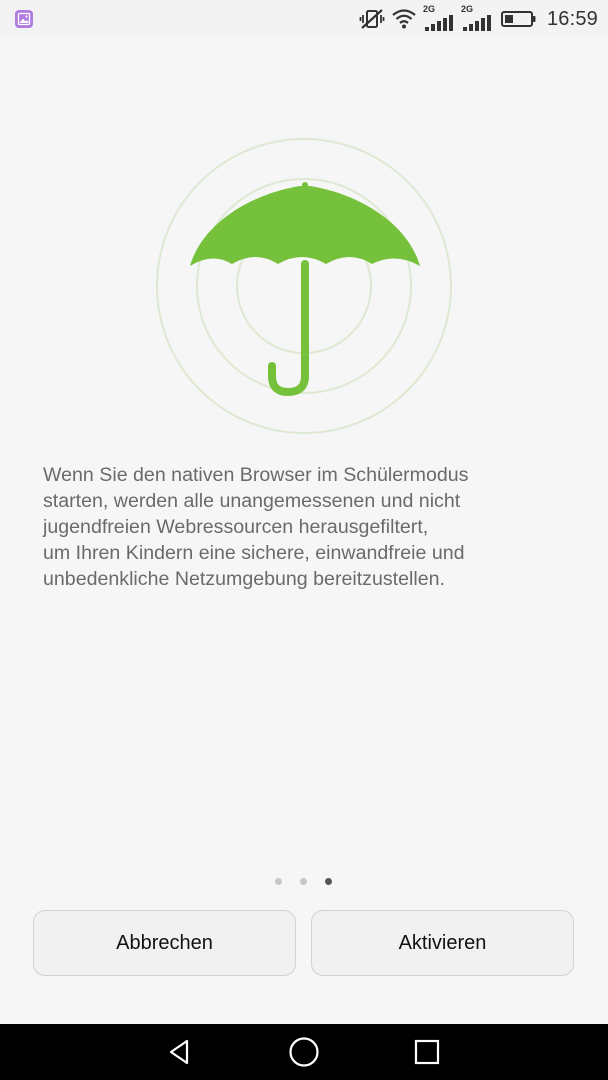 This screenshot has height=1080, width=608. Describe the element at coordinates (466, 9) in the screenshot. I see `network-type-2: 2G` at that location.